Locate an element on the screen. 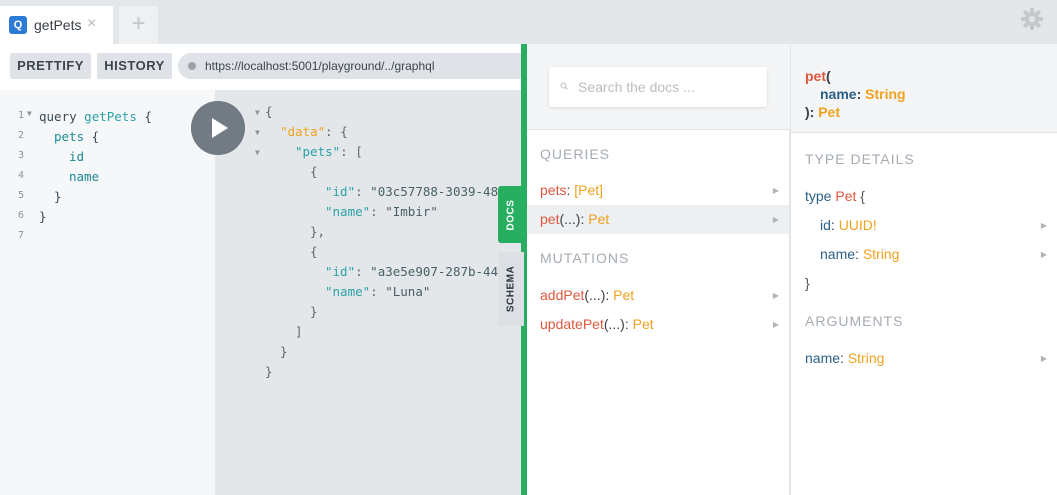 The width and height of the screenshot is (1057, 495). json-line: "data": { is located at coordinates (314, 132).